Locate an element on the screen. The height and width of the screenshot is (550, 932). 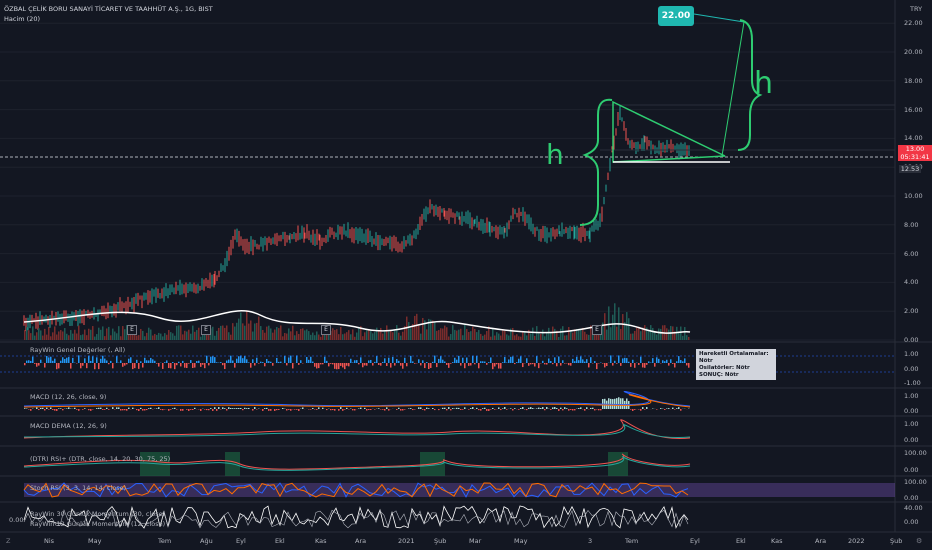
pane-label-stoch: Stoch RSI (3, 3, 14, 14, close) is located at coordinates (78, 488).